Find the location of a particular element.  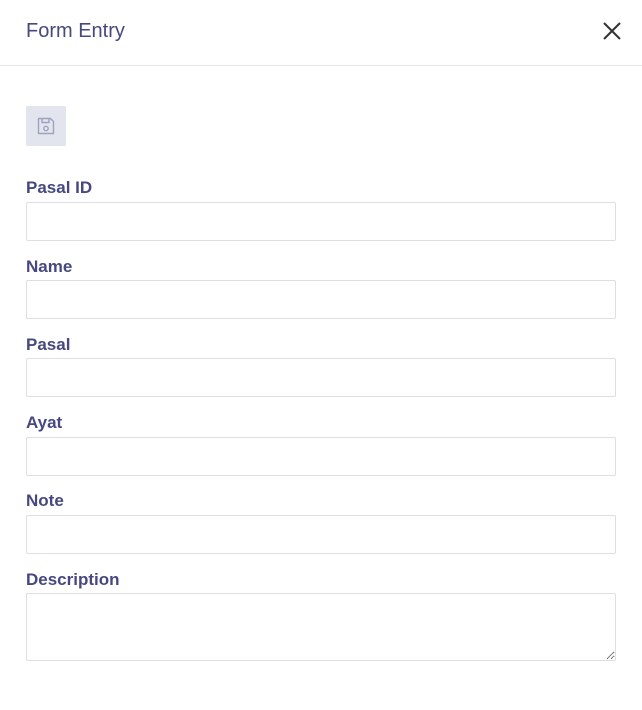

ayat-input is located at coordinates (321, 456).